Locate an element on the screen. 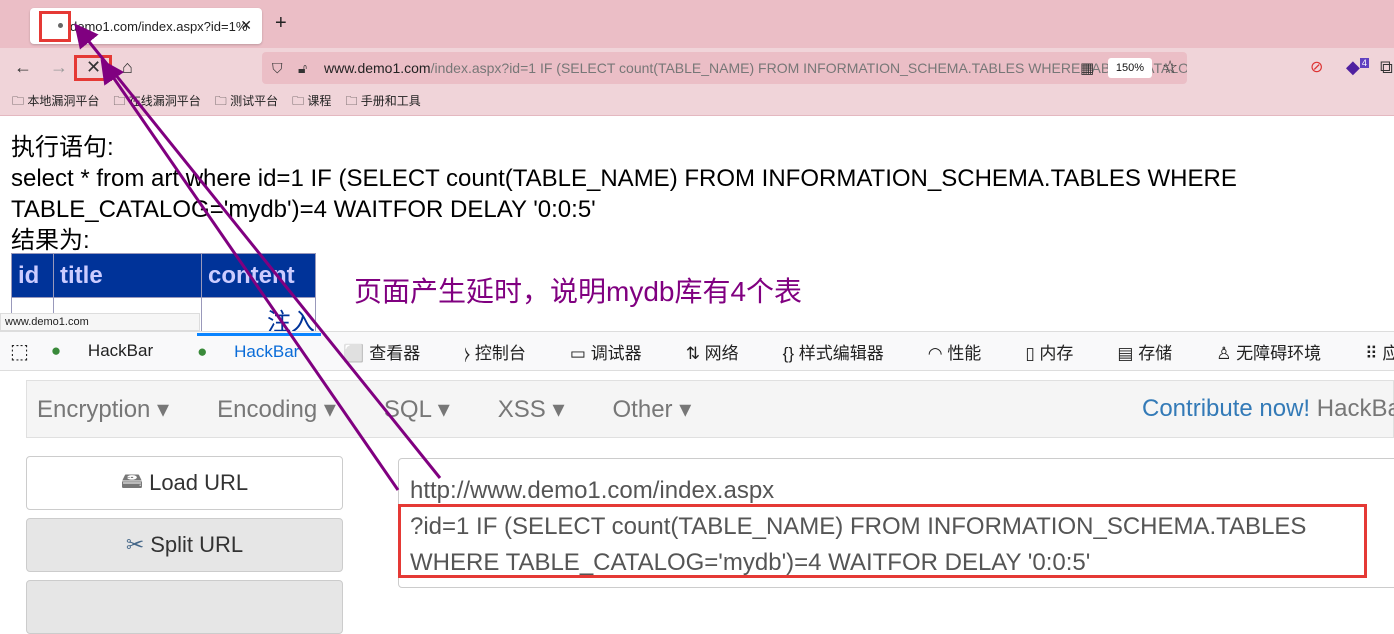 The width and height of the screenshot is (1394, 634). execute-button is located at coordinates (184, 607).